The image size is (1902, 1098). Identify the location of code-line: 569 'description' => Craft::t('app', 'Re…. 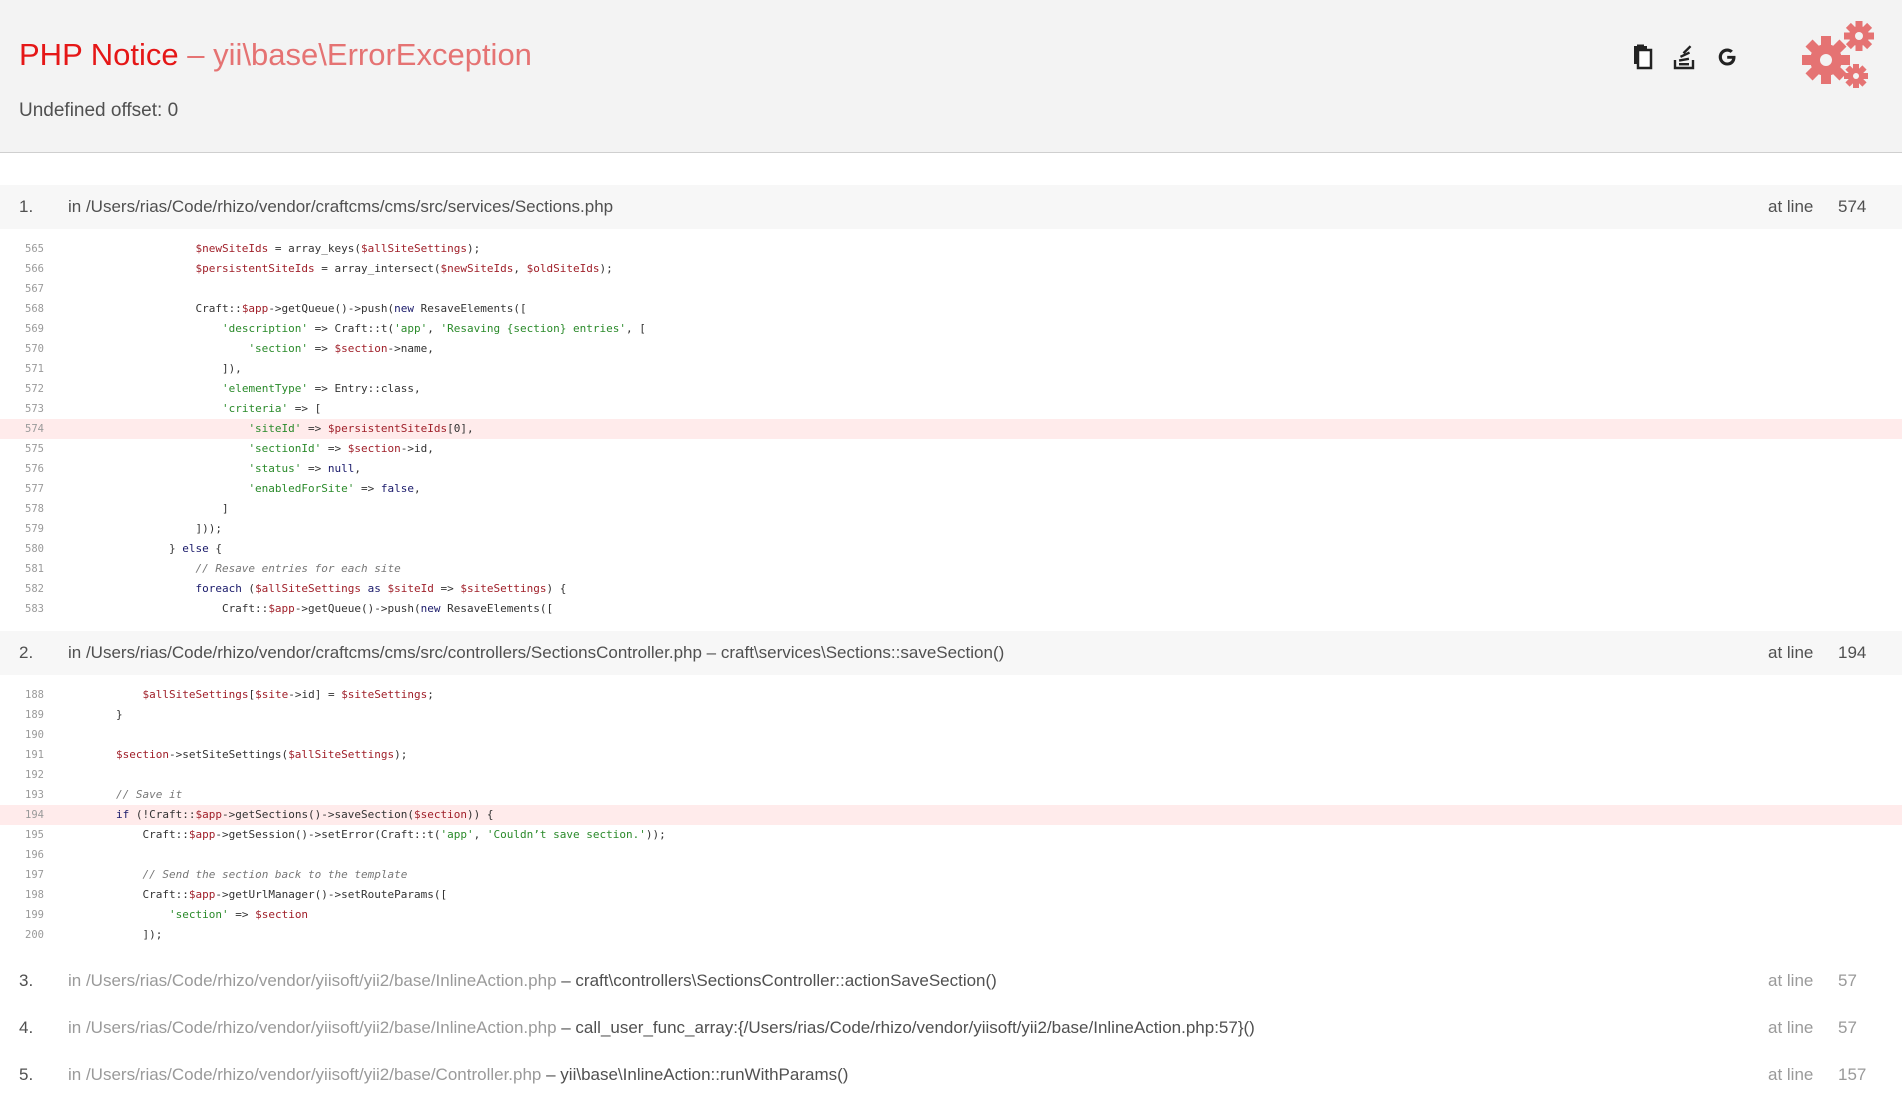
(951, 329).